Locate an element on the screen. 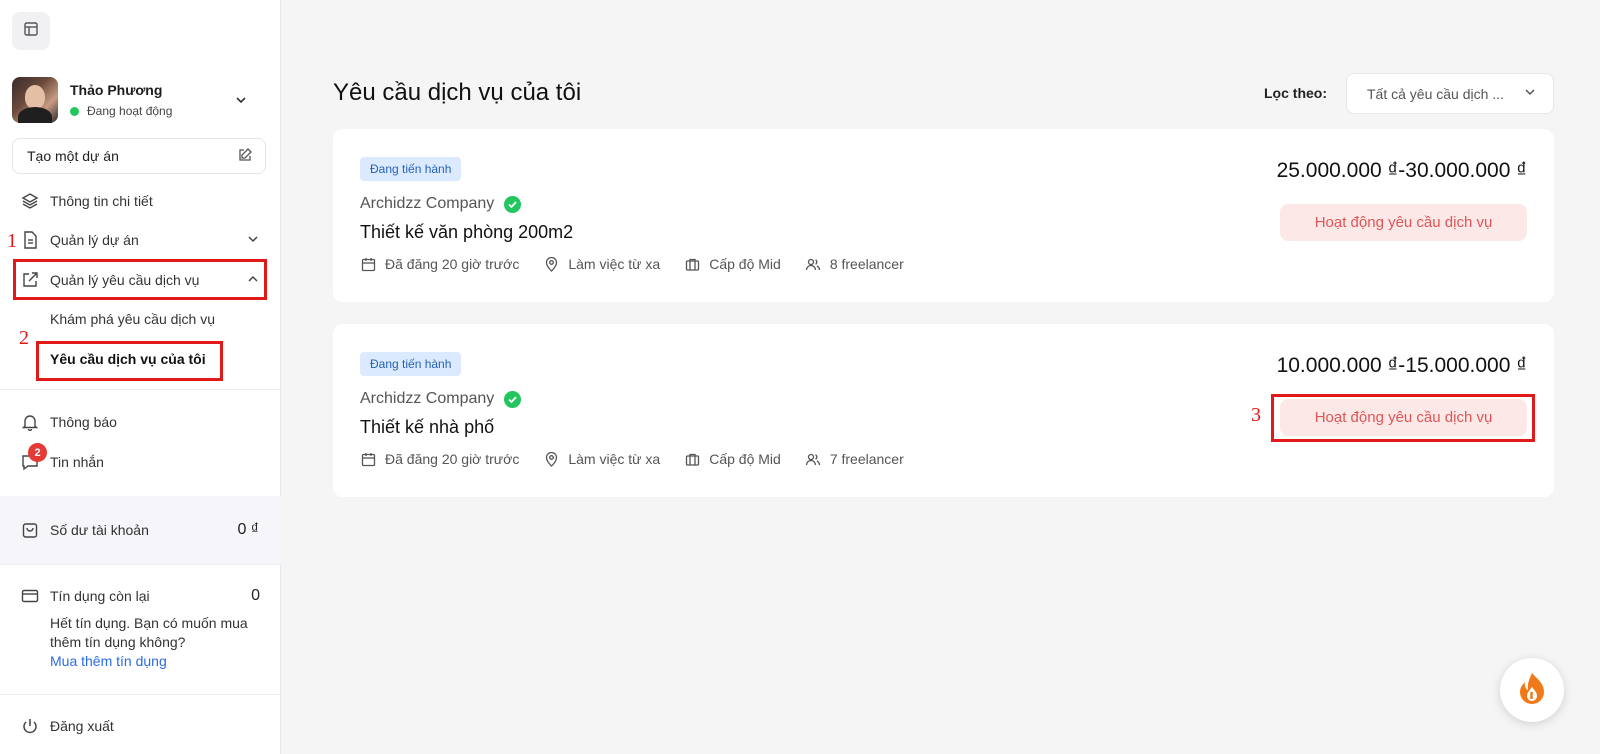 The height and width of the screenshot is (754, 1600). freelancer-count: 7 freelancer is located at coordinates (854, 459).